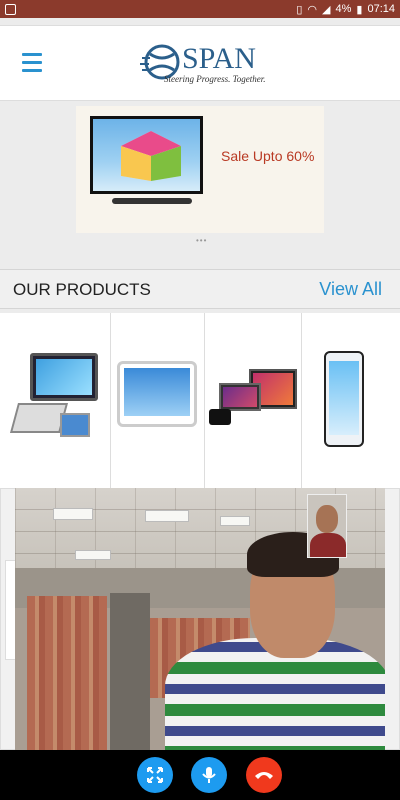  I want to click on smartphone-image, so click(344, 399).